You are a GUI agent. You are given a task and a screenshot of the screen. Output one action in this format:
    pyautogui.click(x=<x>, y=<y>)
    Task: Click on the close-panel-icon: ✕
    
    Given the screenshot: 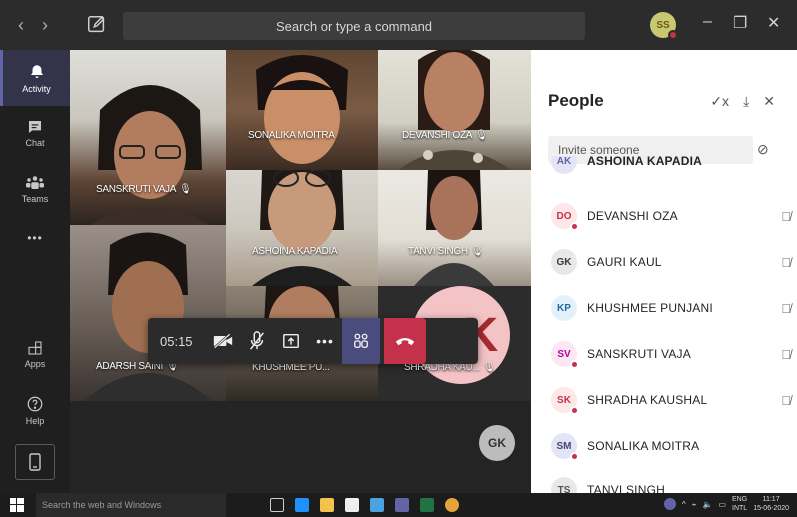 What is the action you would take?
    pyautogui.click(x=769, y=101)
    